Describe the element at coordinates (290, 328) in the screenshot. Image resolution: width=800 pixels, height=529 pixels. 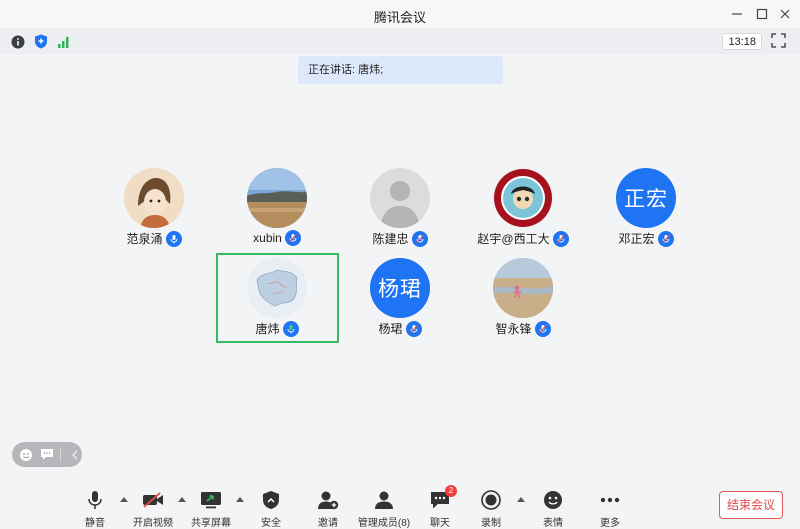
I see `microphone-speaking-icon` at that location.